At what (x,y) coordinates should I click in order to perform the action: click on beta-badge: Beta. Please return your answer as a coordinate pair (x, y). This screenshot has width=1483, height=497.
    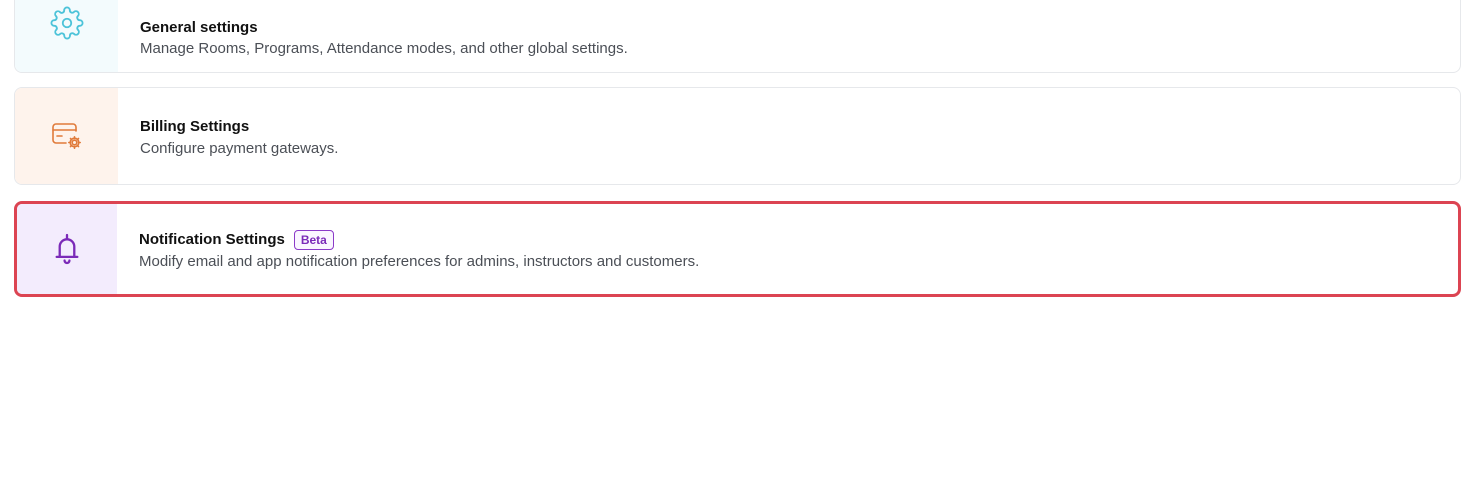
    Looking at the image, I should click on (313, 239).